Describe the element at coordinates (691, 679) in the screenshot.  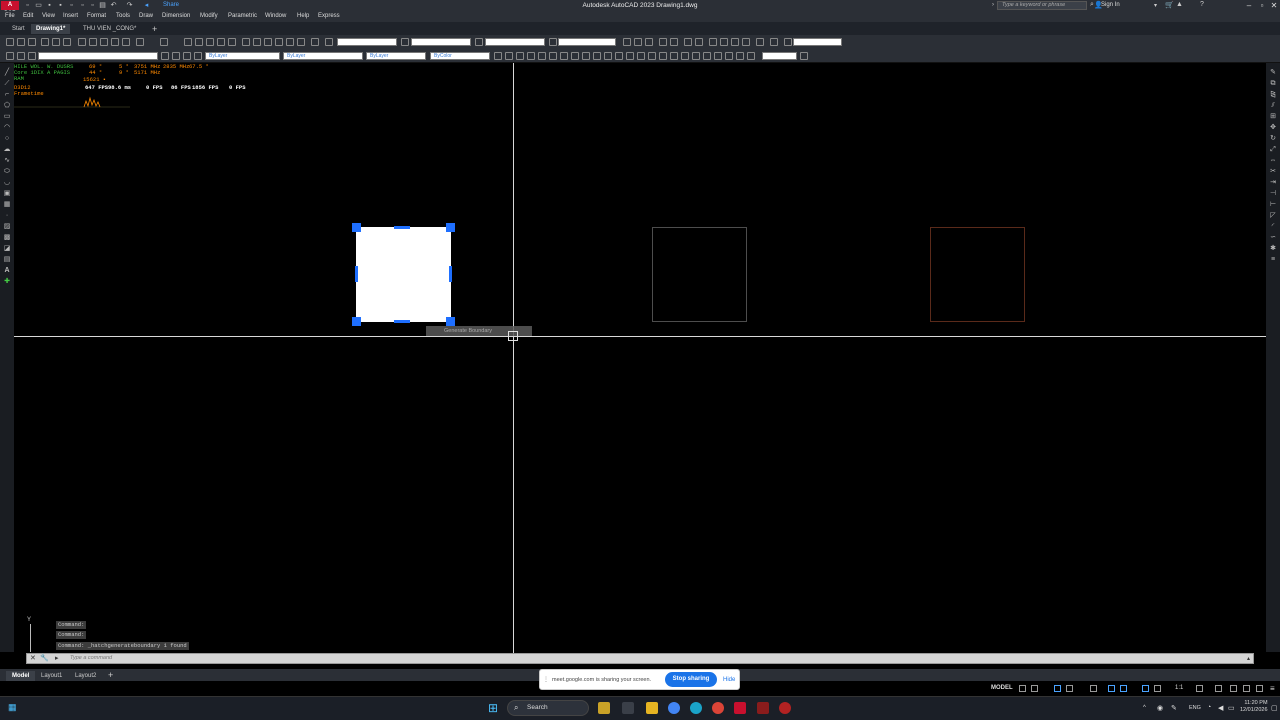
I see `stop-sharing-button: Stop sharing` at that location.